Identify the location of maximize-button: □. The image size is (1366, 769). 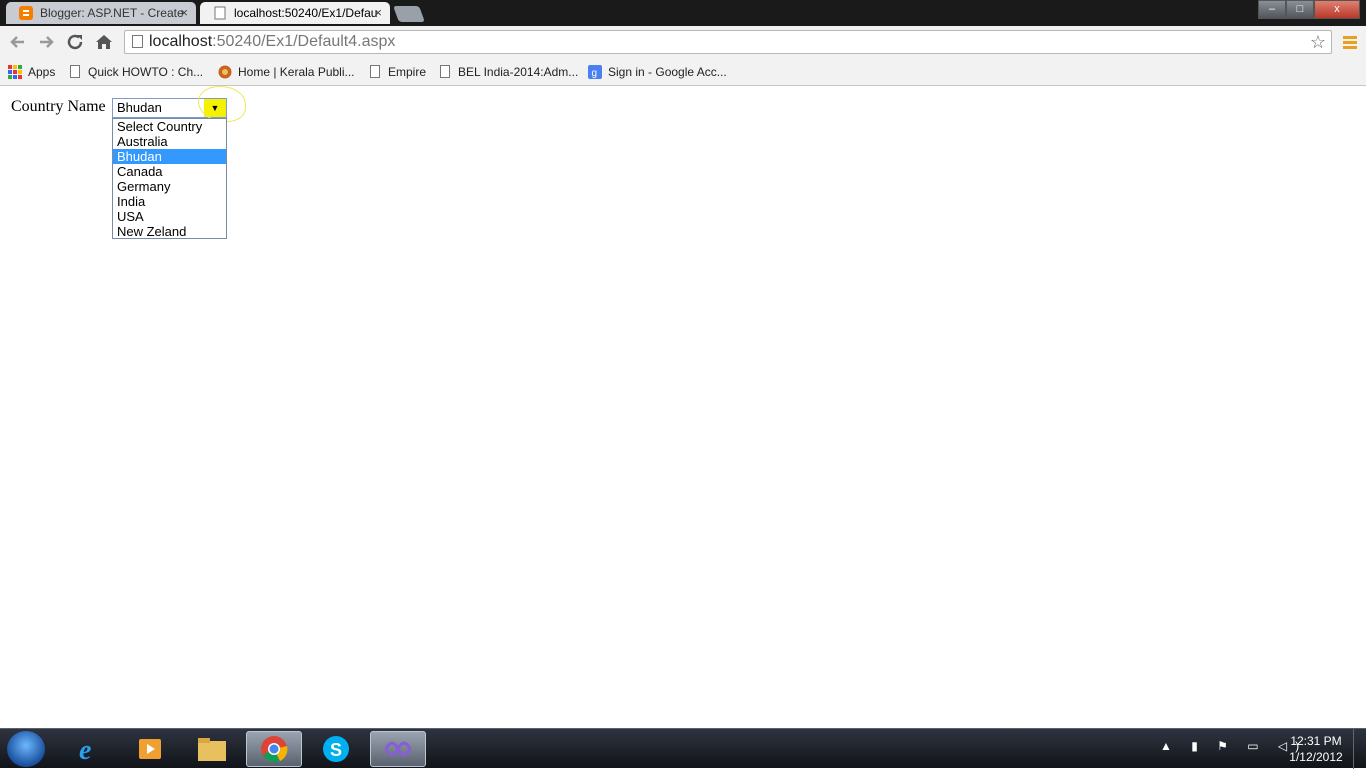
(1300, 9).